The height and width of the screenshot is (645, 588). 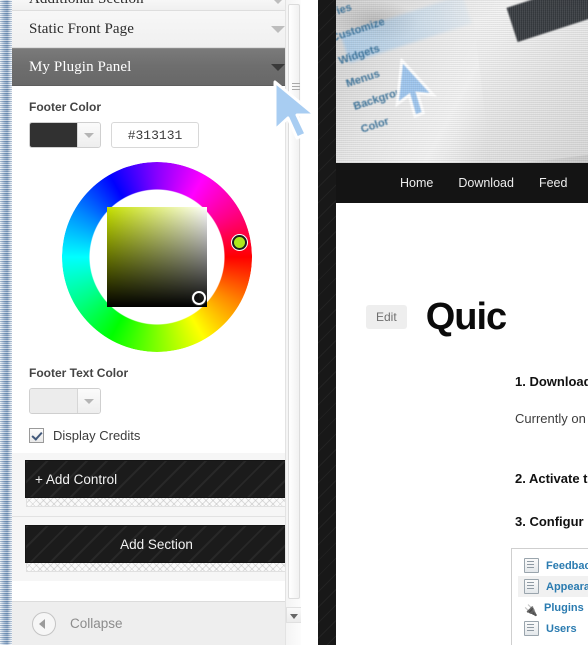 What do you see at coordinates (44, 623) in the screenshot?
I see `chevron-left-icon` at bounding box center [44, 623].